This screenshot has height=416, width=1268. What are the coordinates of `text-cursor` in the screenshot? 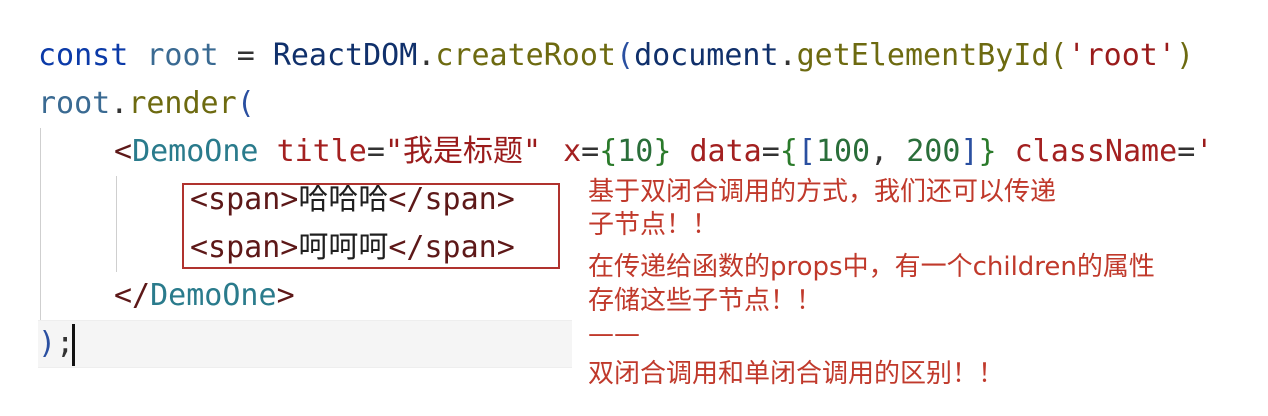 It's located at (73, 345).